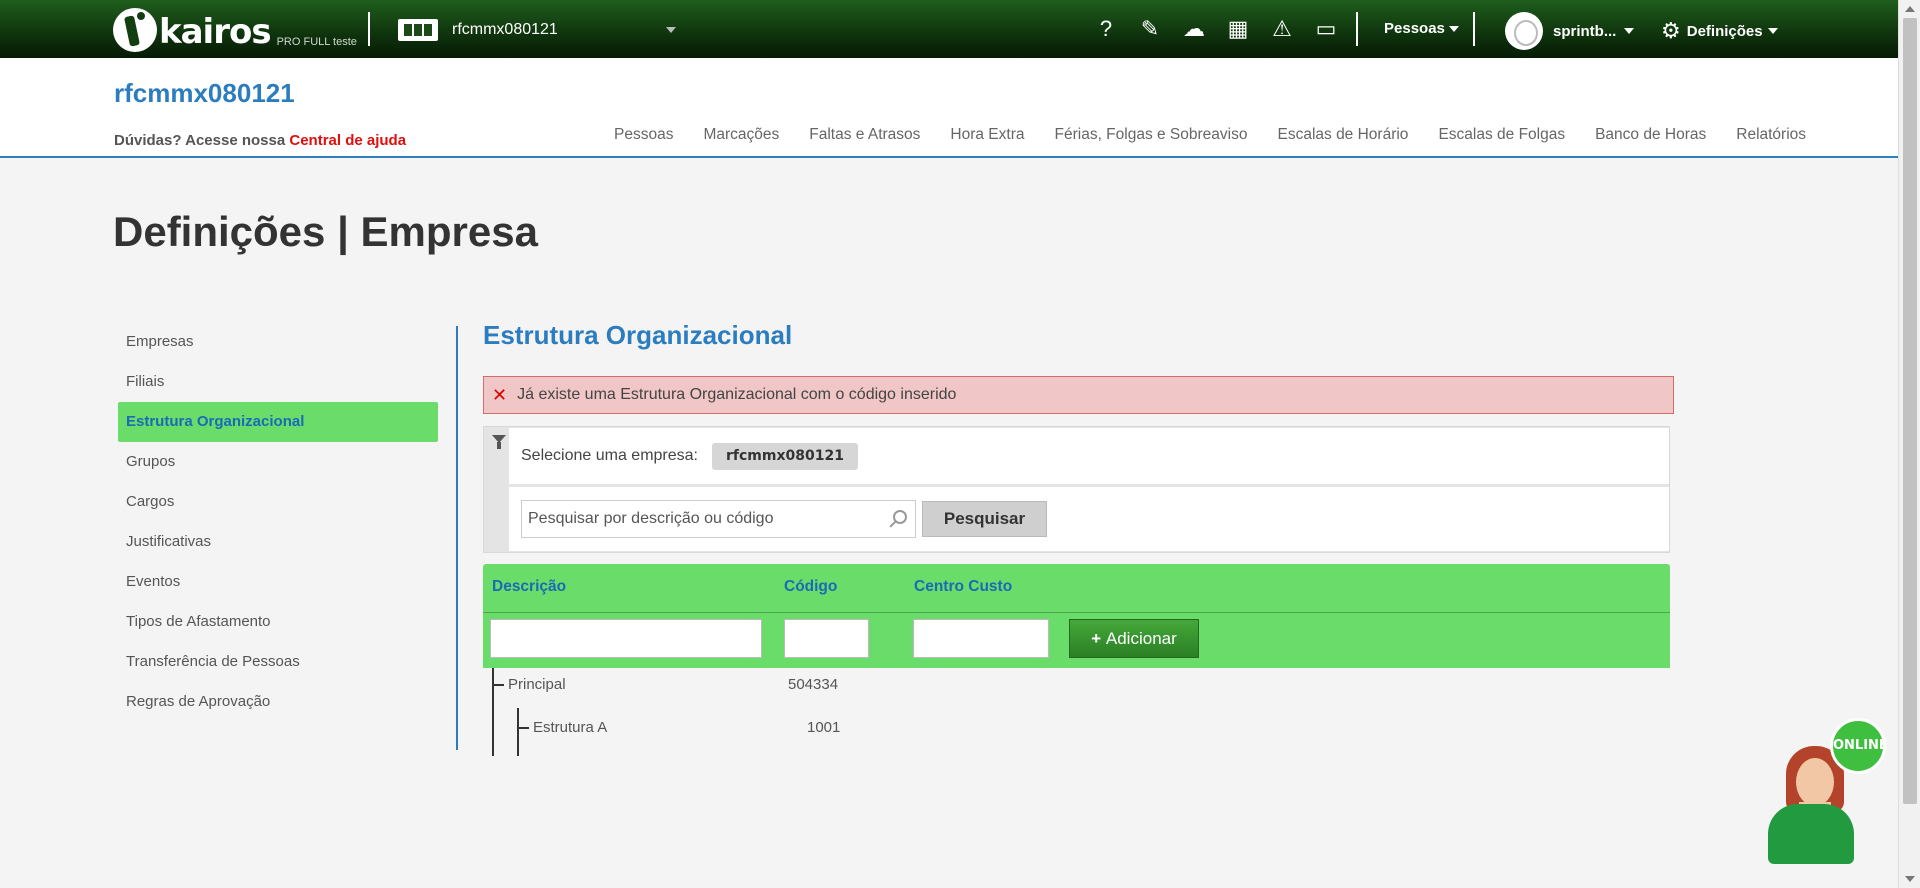 The height and width of the screenshot is (888, 1920). Describe the element at coordinates (963, 587) in the screenshot. I see `column-header-centro-custo: Centro Custo` at that location.